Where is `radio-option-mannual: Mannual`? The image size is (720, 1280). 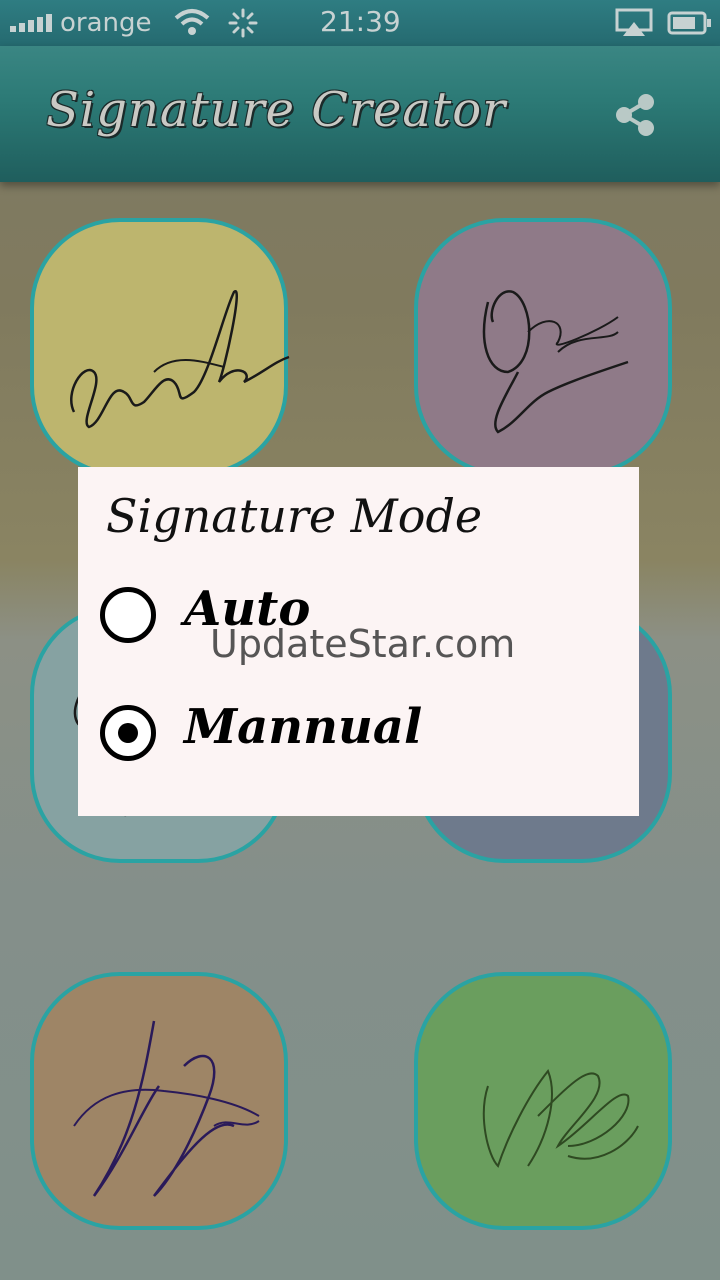 radio-option-mannual: Mannual is located at coordinates (360, 737).